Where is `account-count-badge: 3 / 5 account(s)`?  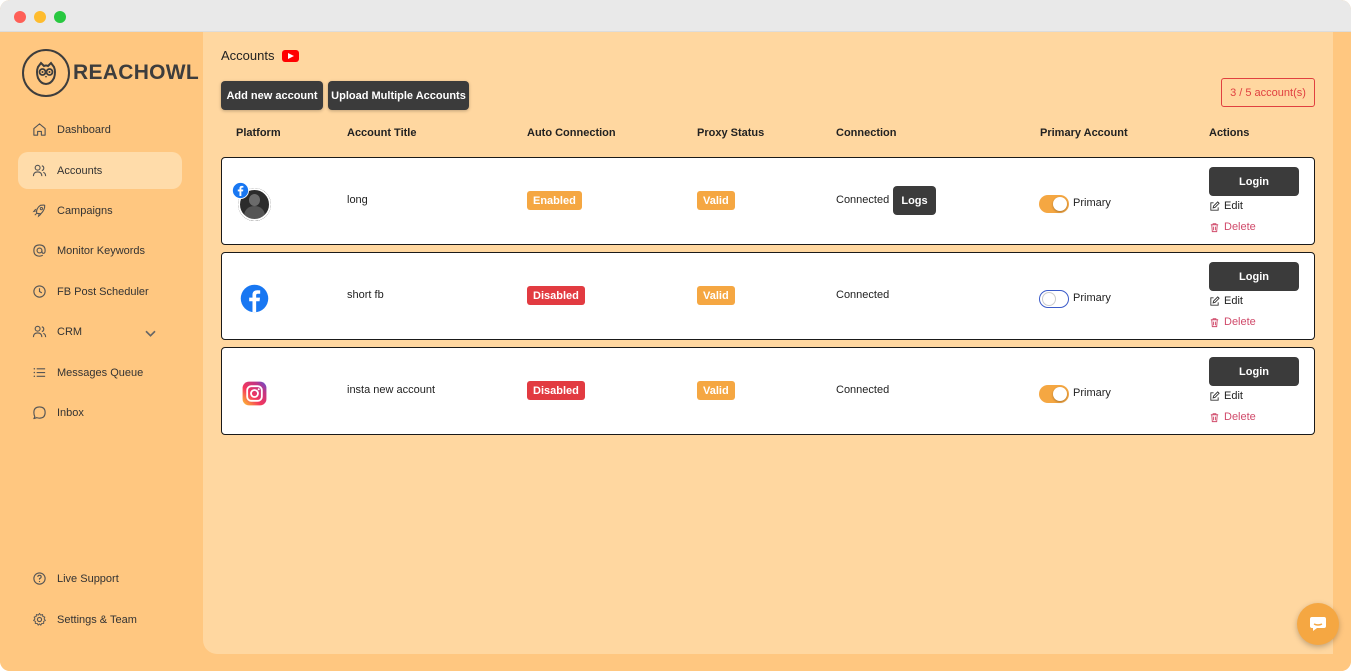
account-count-badge: 3 / 5 account(s) is located at coordinates (1268, 92).